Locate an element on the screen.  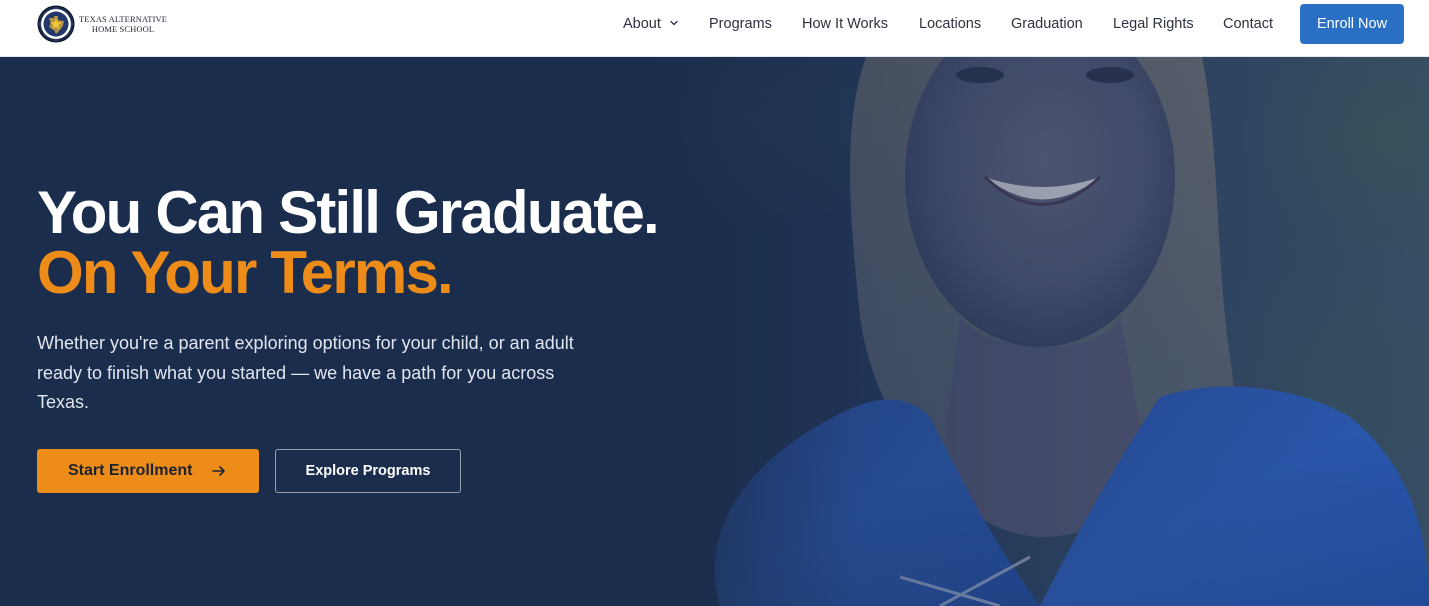
brand-name-line2: HOME SCHOOL is located at coordinates (123, 29).